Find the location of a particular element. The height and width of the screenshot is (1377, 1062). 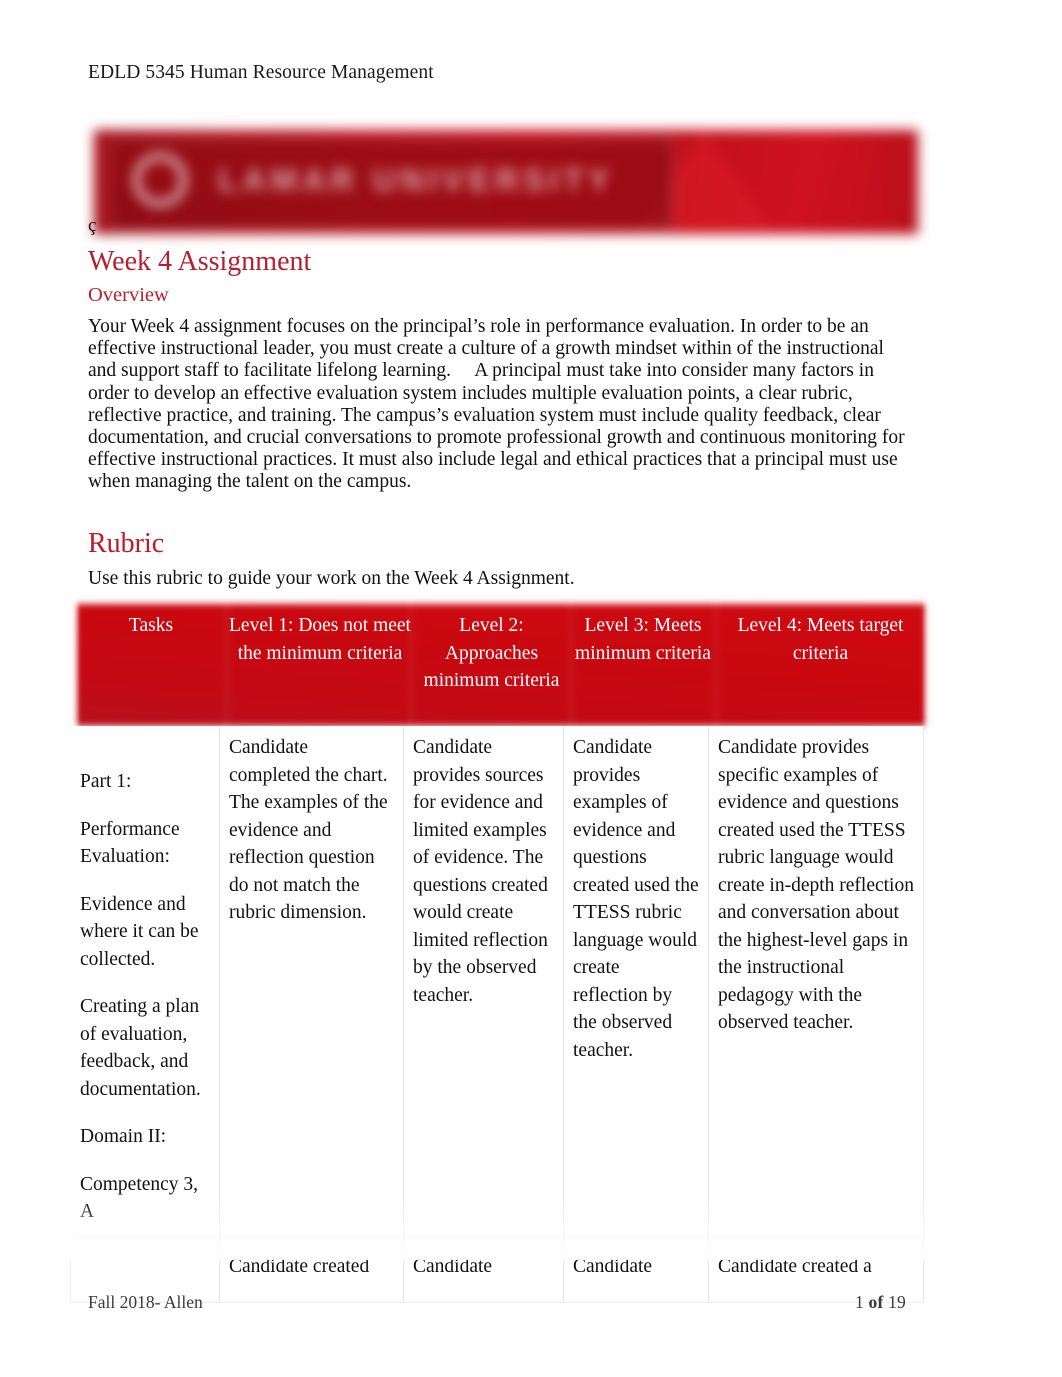

page-title: Week 4 Assignment is located at coordinates (200, 261).